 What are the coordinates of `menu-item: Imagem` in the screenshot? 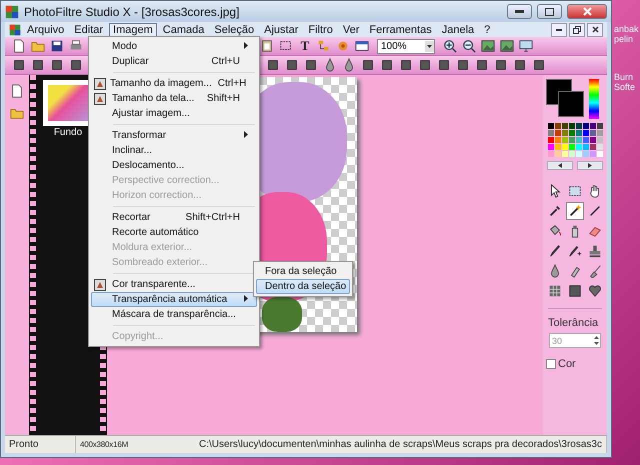 It's located at (133, 29).